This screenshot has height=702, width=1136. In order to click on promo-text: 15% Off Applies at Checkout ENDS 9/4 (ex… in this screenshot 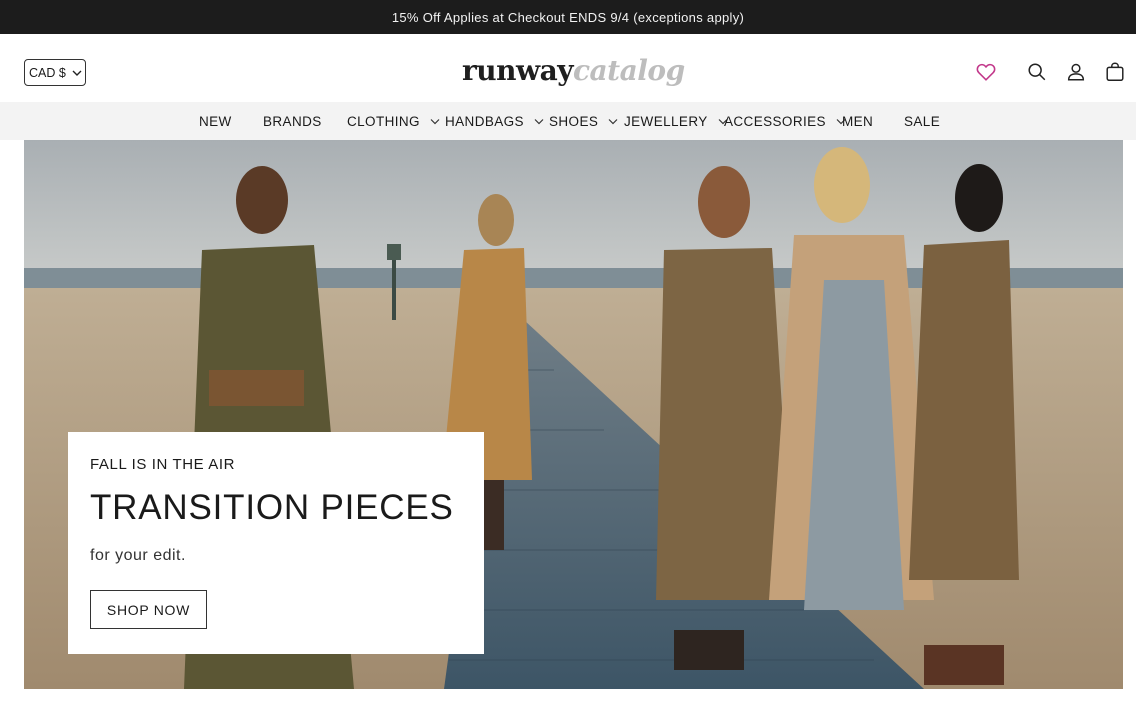, I will do `click(568, 17)`.